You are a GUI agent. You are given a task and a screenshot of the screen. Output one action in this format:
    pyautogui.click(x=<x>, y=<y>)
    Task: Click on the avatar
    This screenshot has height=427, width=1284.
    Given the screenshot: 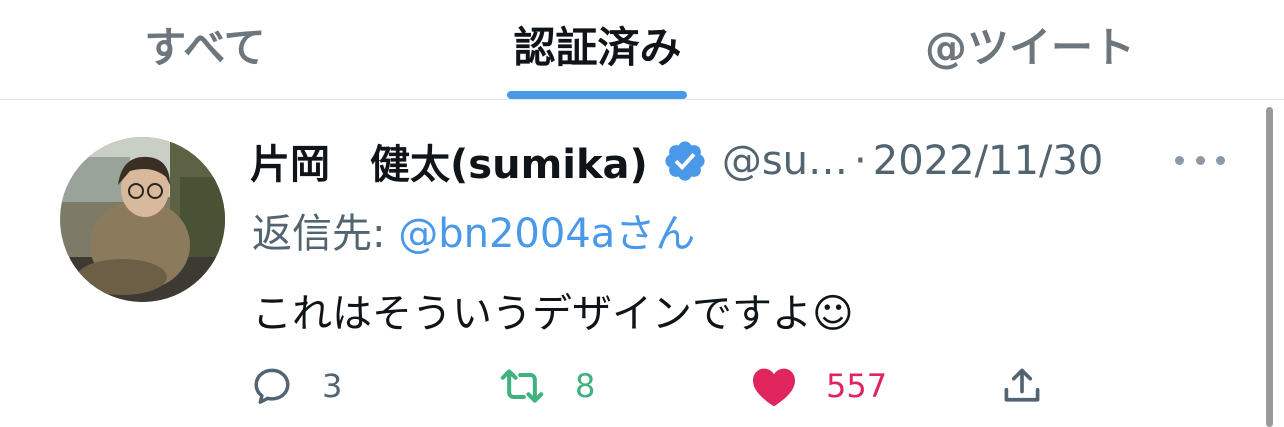 What is the action you would take?
    pyautogui.click(x=142, y=219)
    